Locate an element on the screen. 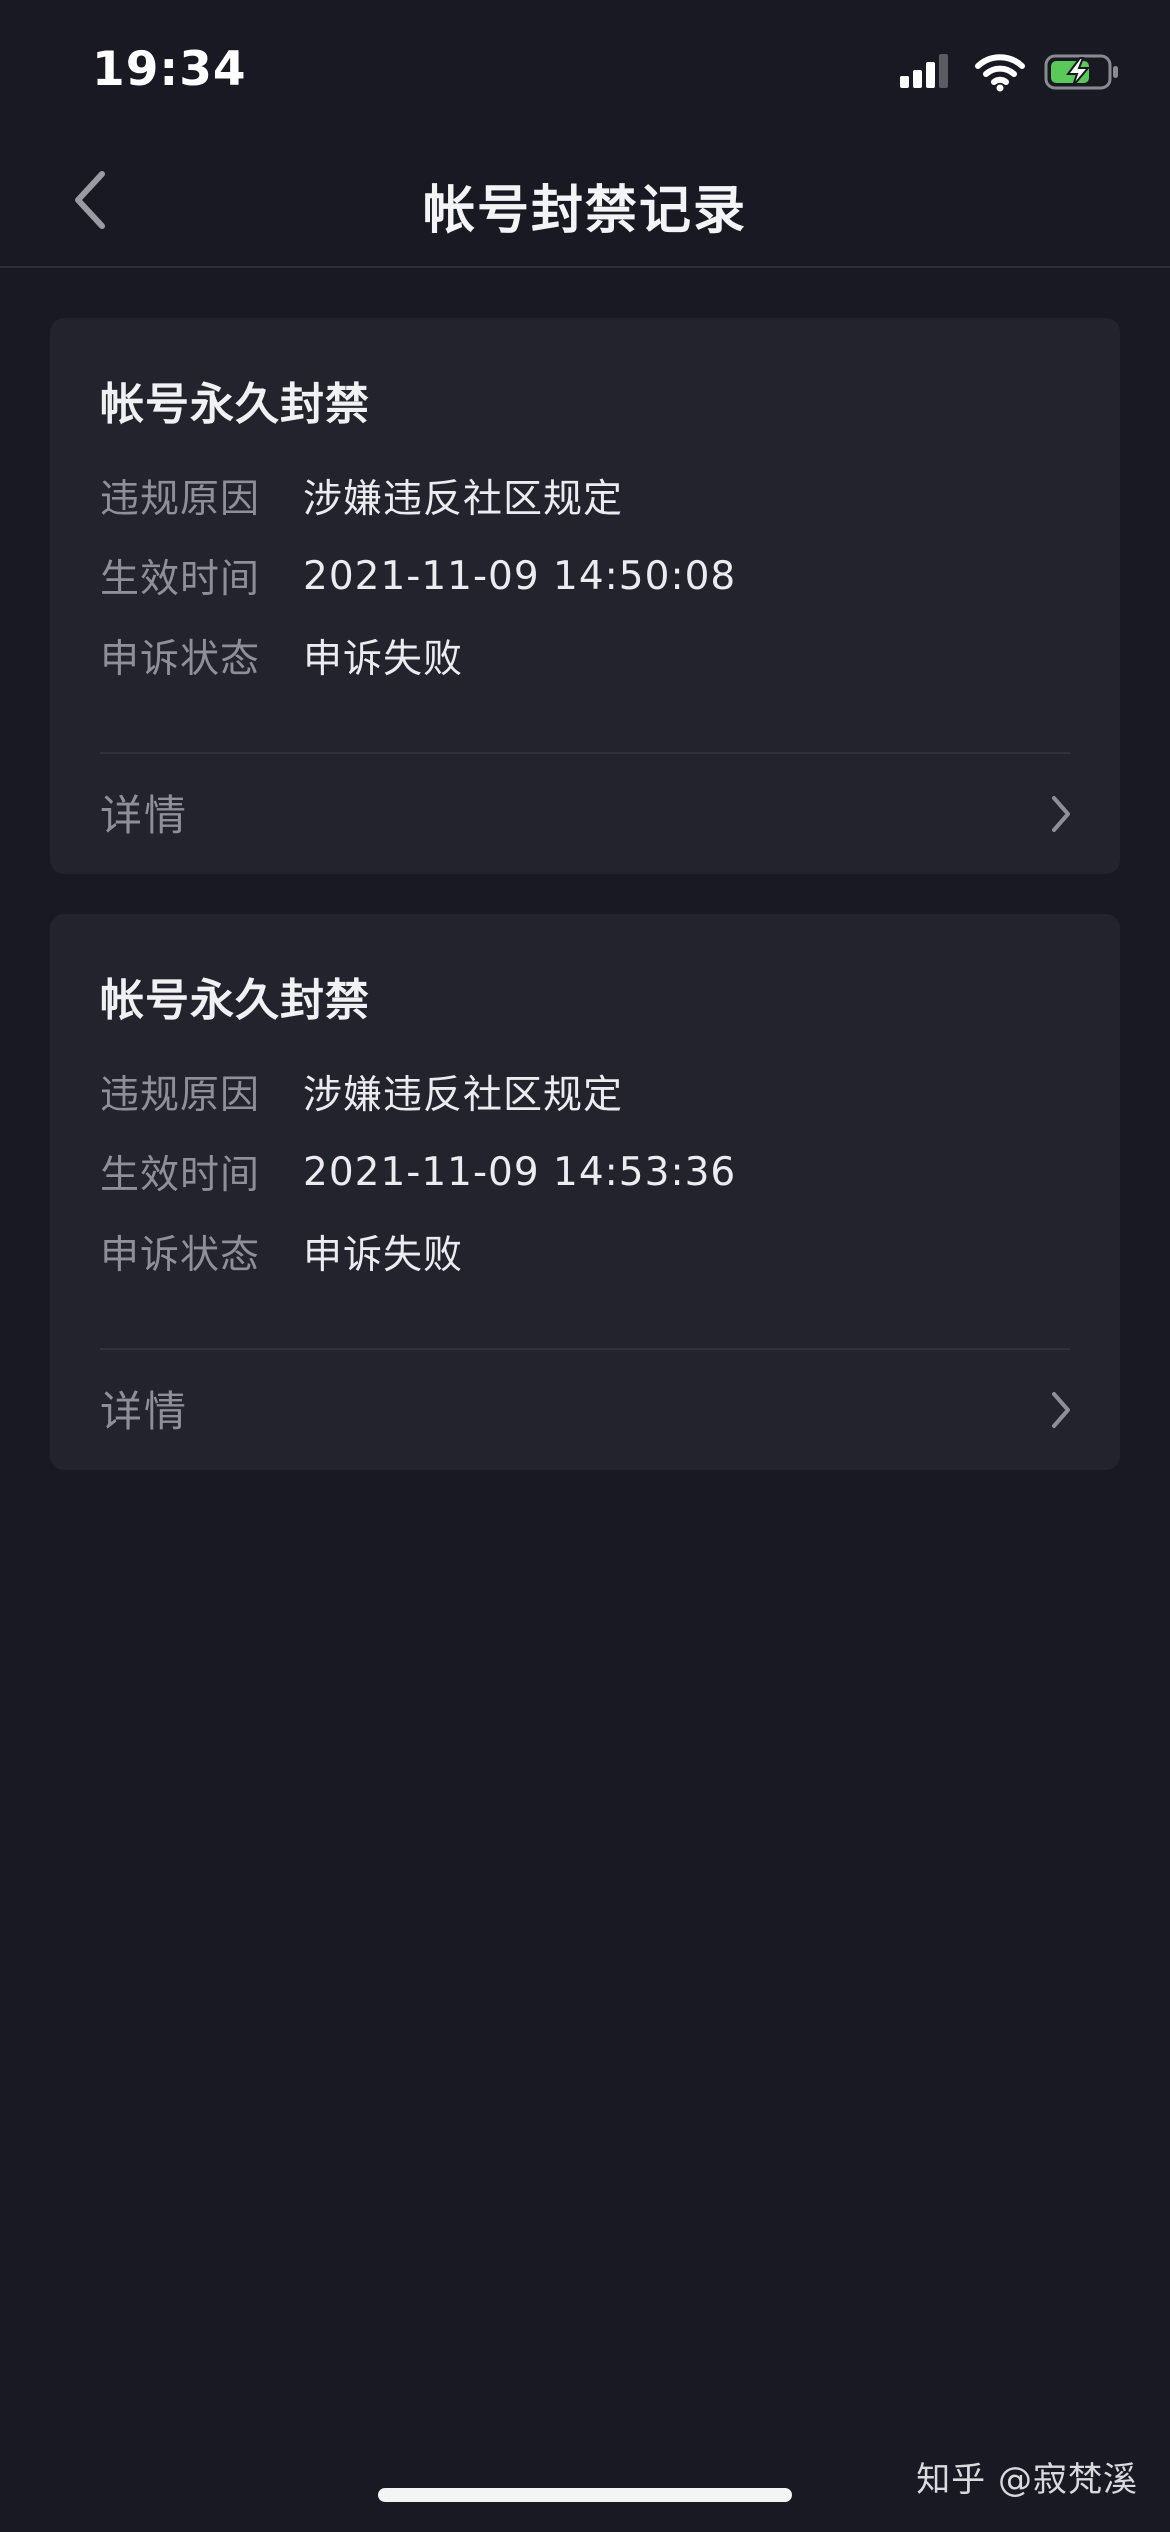  status-bar: 19:34 is located at coordinates (585, 70).